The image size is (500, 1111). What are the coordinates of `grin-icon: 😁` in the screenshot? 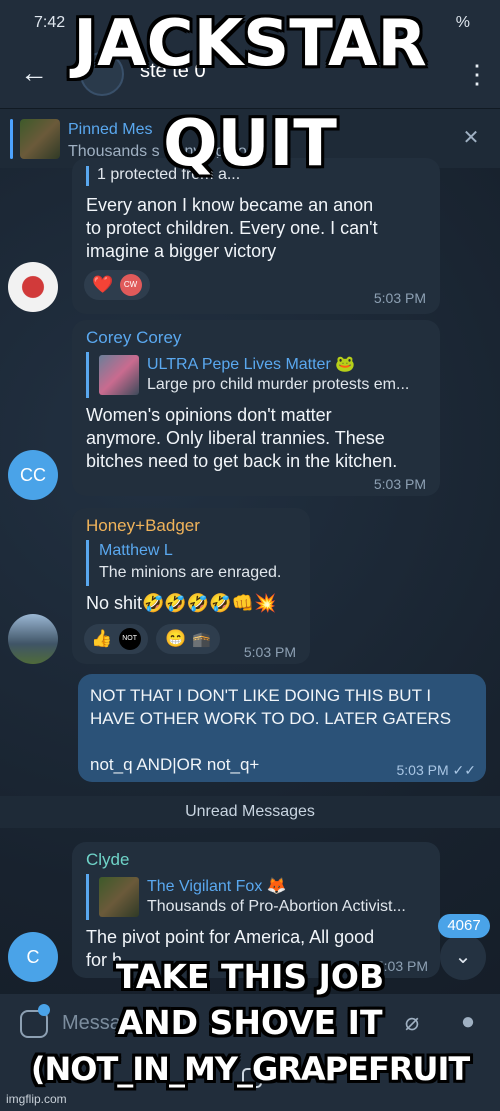 It's located at (176, 638).